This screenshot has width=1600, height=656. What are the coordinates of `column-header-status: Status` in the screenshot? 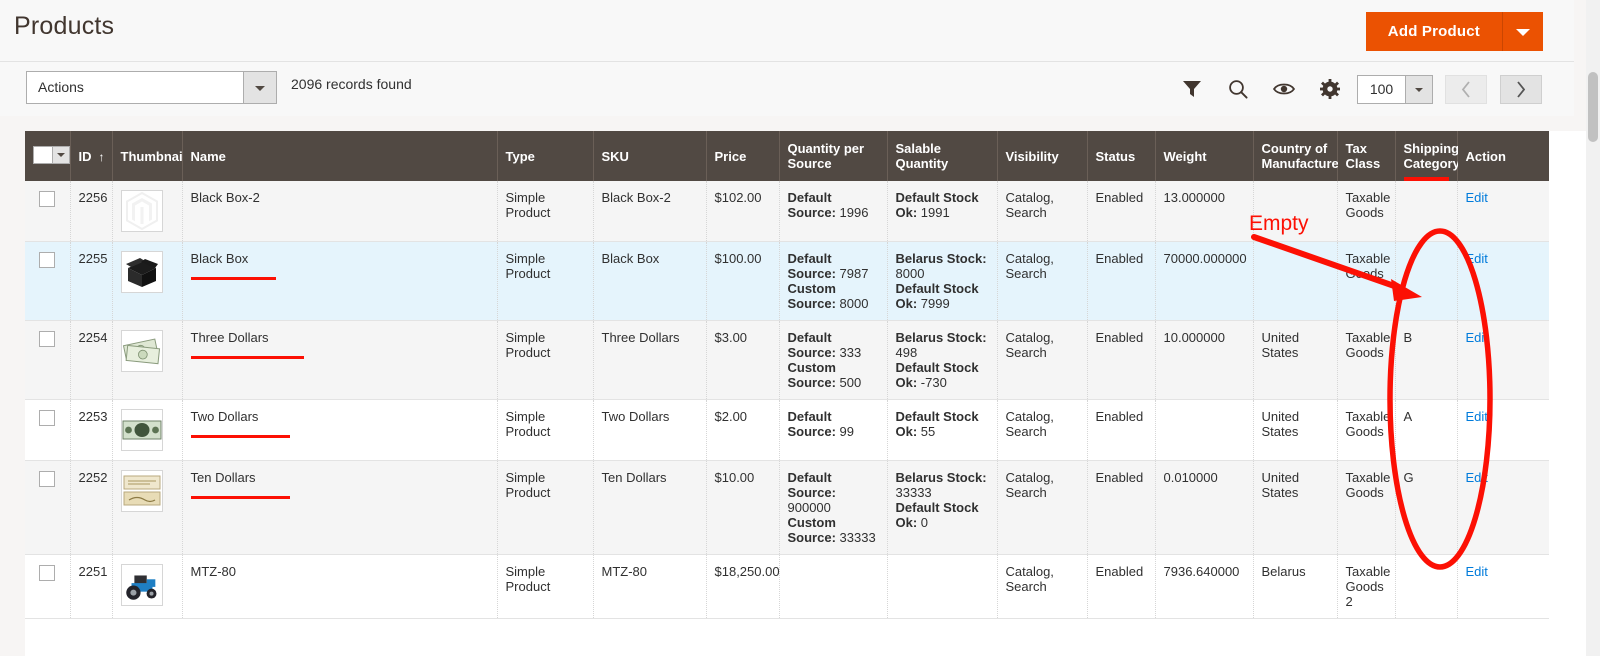 It's located at (1121, 156).